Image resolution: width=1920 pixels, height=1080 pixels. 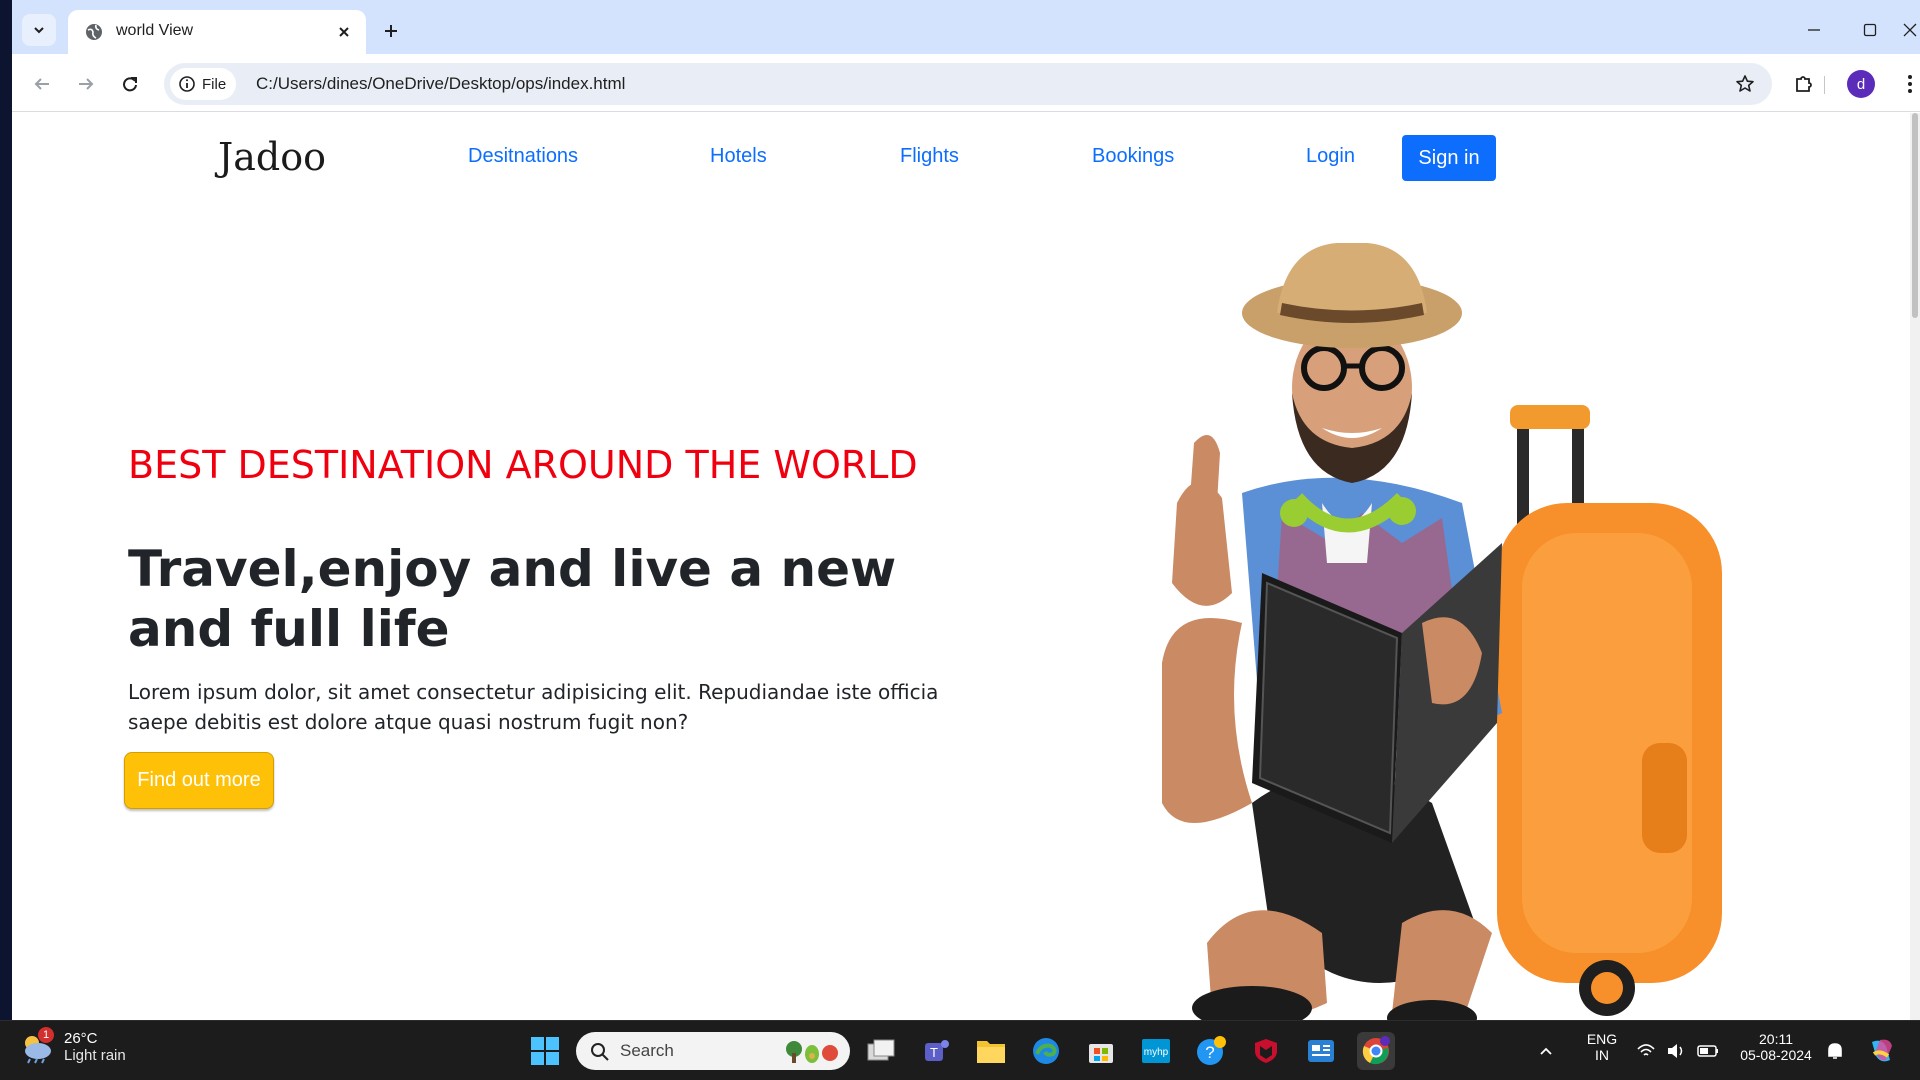 I want to click on browser-tab: world View, so click(x=217, y=32).